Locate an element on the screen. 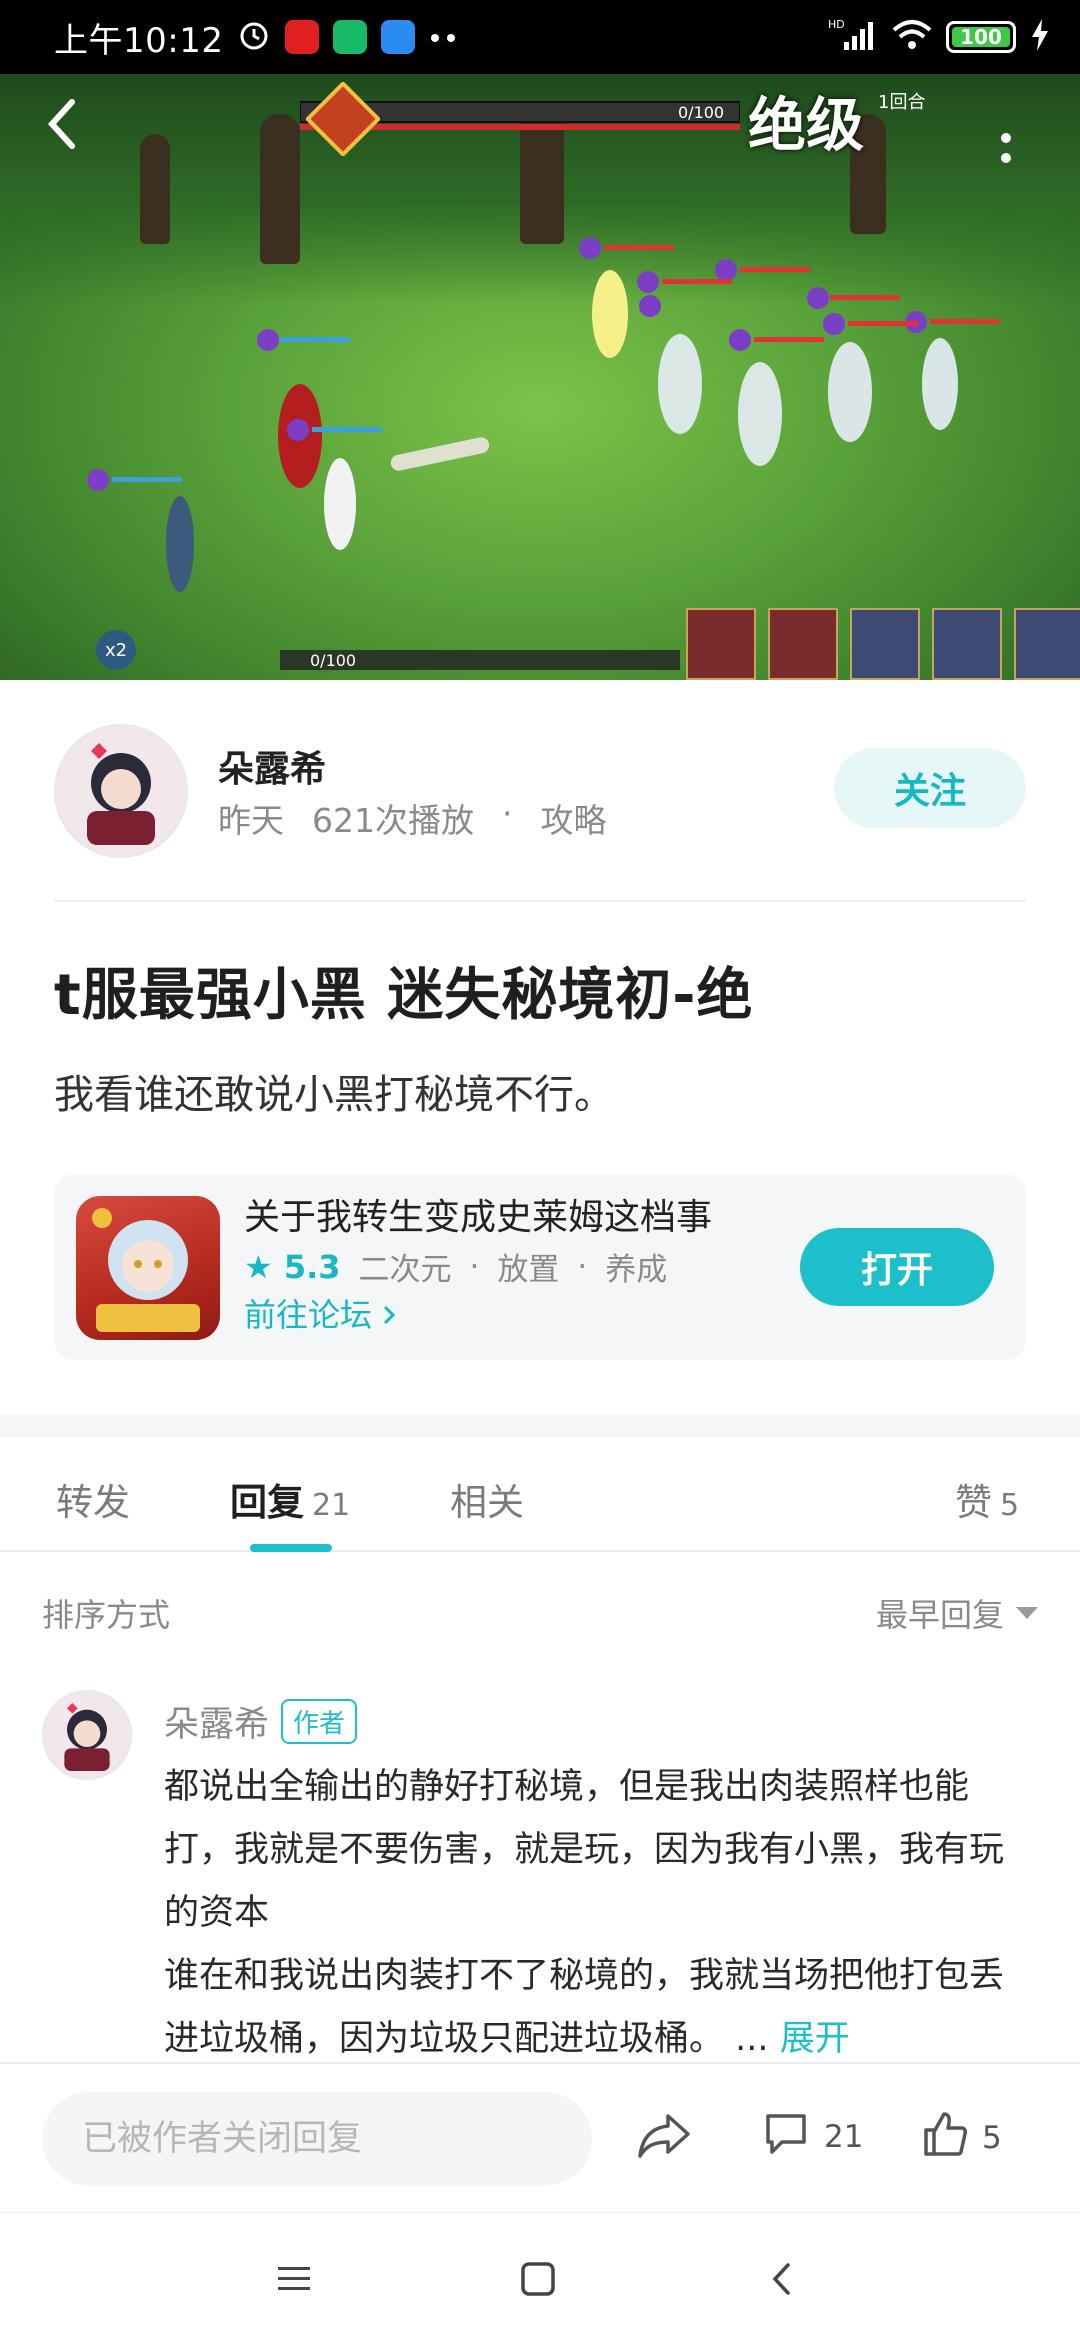 This screenshot has height=2340, width=1080. app-name: 关于我转生变成史莱姆这档事 is located at coordinates (478, 1214).